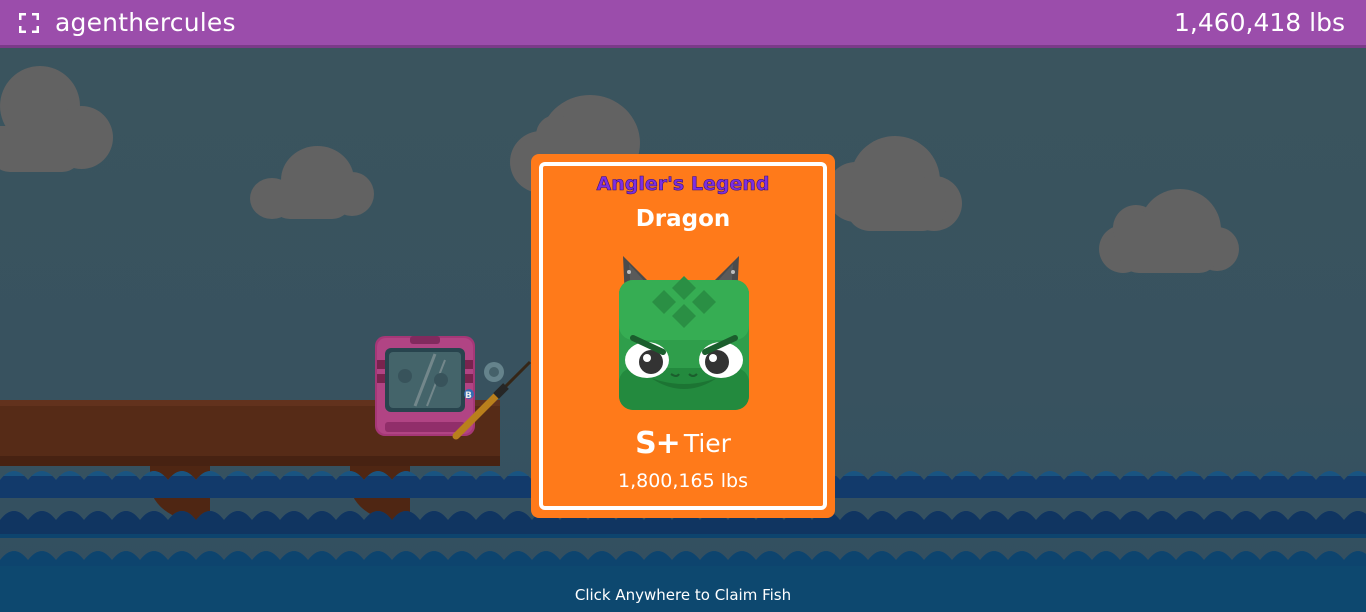  Describe the element at coordinates (683, 24) in the screenshot. I see `top-bar: agenthercules 1,460,418 lbs` at that location.